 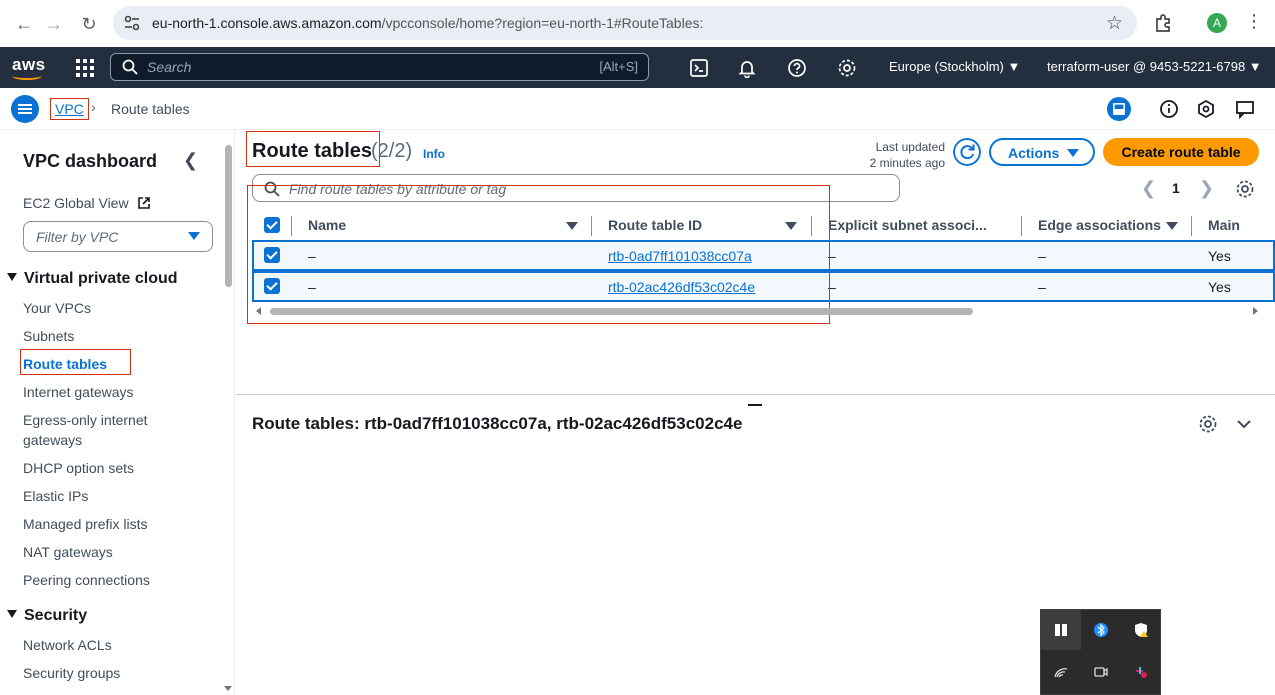 I want to click on split-panel-settings-gear-icon, so click(x=1208, y=424).